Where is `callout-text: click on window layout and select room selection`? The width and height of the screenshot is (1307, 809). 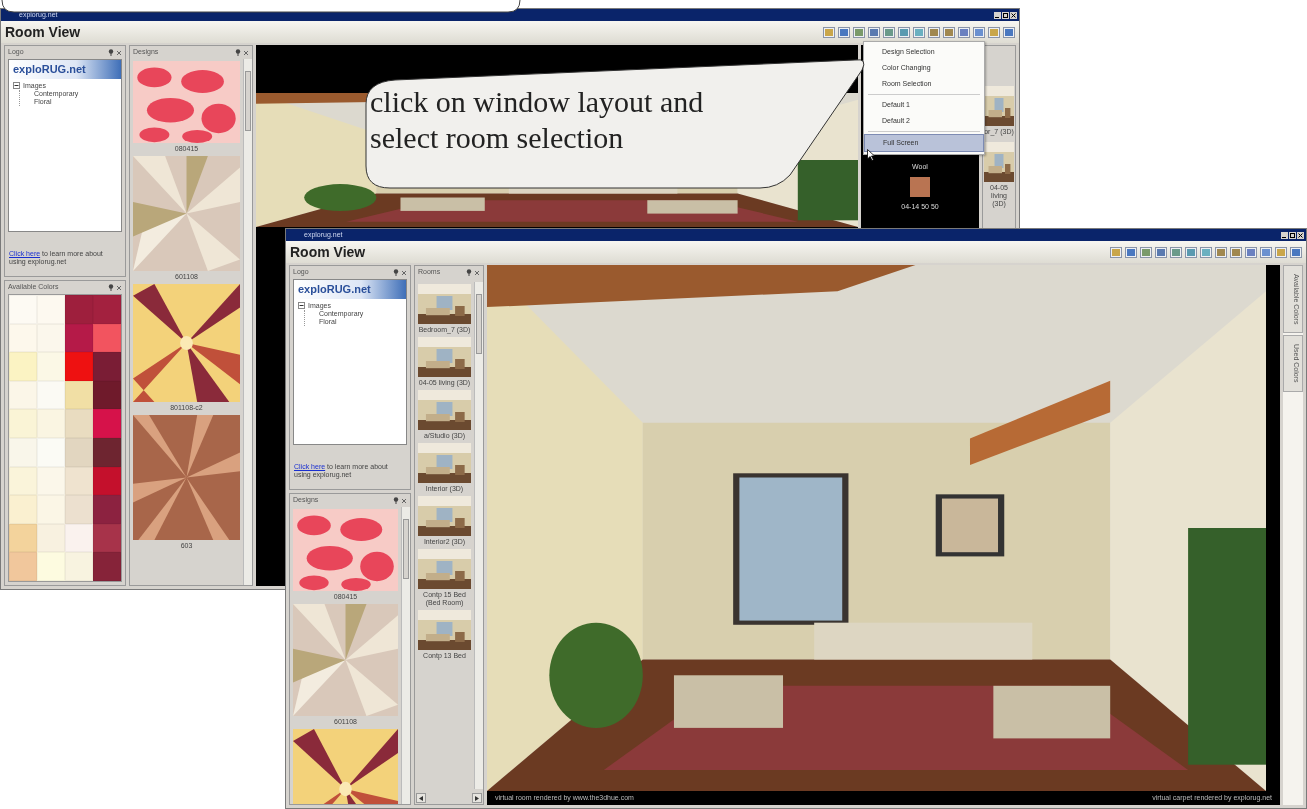 callout-text: click on window layout and select room selection is located at coordinates (537, 120).